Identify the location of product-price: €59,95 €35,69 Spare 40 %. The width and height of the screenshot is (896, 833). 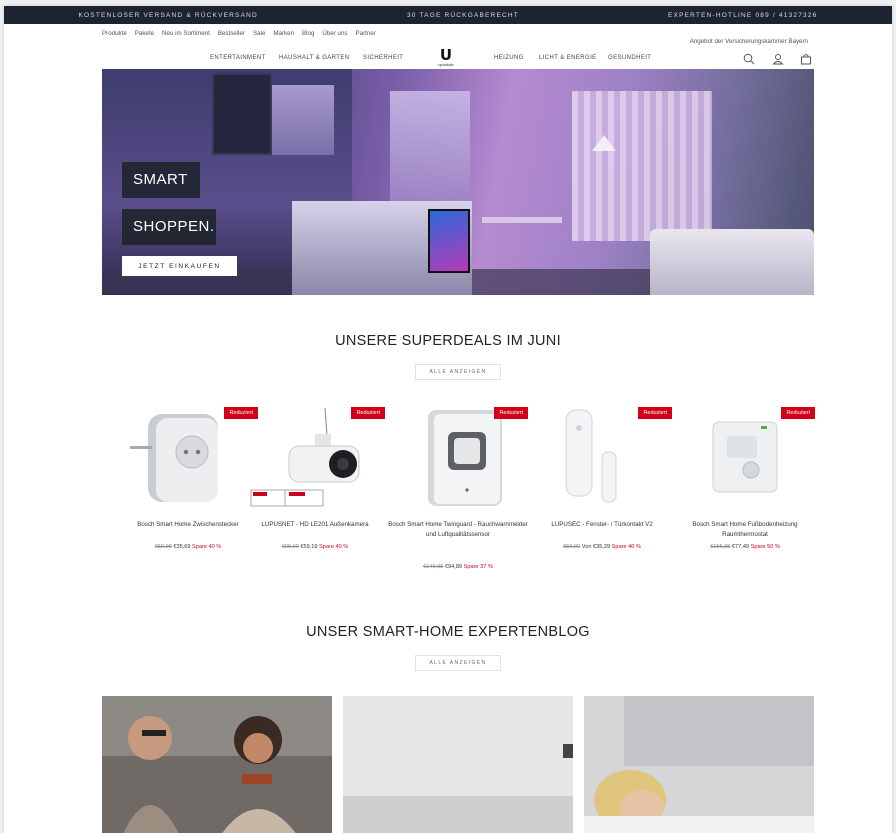
(188, 547).